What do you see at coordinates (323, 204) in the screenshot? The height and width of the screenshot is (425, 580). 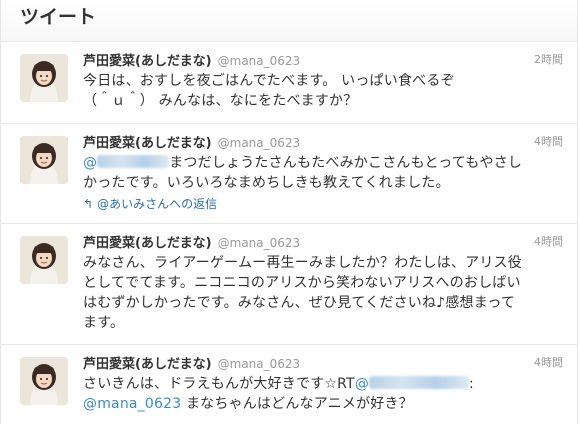 I see `in-reply-to-link: ↰ @あいみさんへの返信` at bounding box center [323, 204].